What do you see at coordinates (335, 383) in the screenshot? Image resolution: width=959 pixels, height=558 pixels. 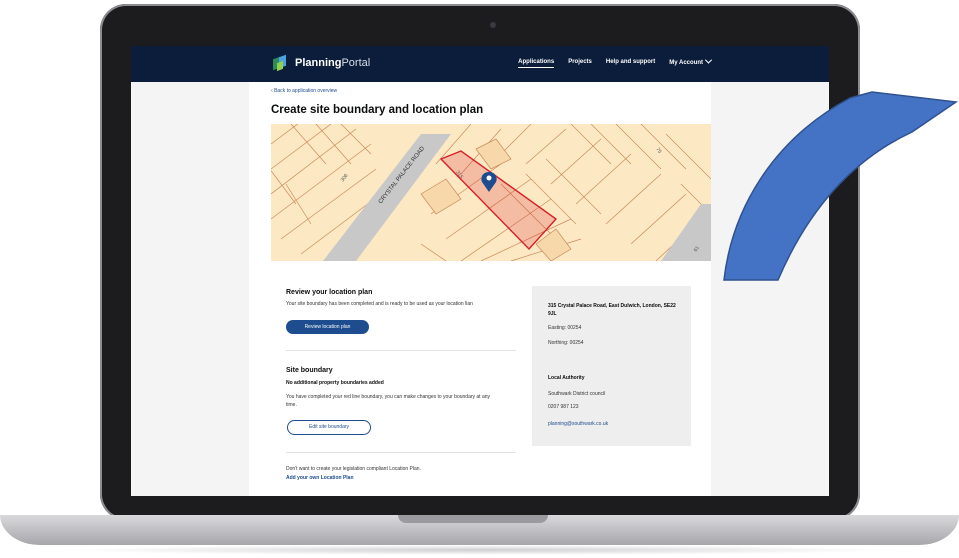 I see `site-boundary-subtitle: No additional property boundaries added` at bounding box center [335, 383].